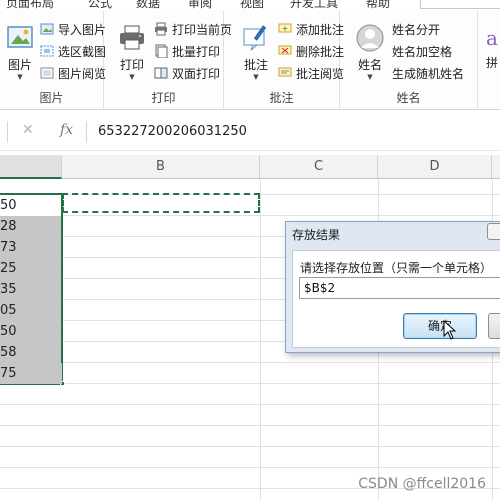 The image size is (500, 500). What do you see at coordinates (196, 51) in the screenshot?
I see `batch-print-label: 批量打印` at bounding box center [196, 51].